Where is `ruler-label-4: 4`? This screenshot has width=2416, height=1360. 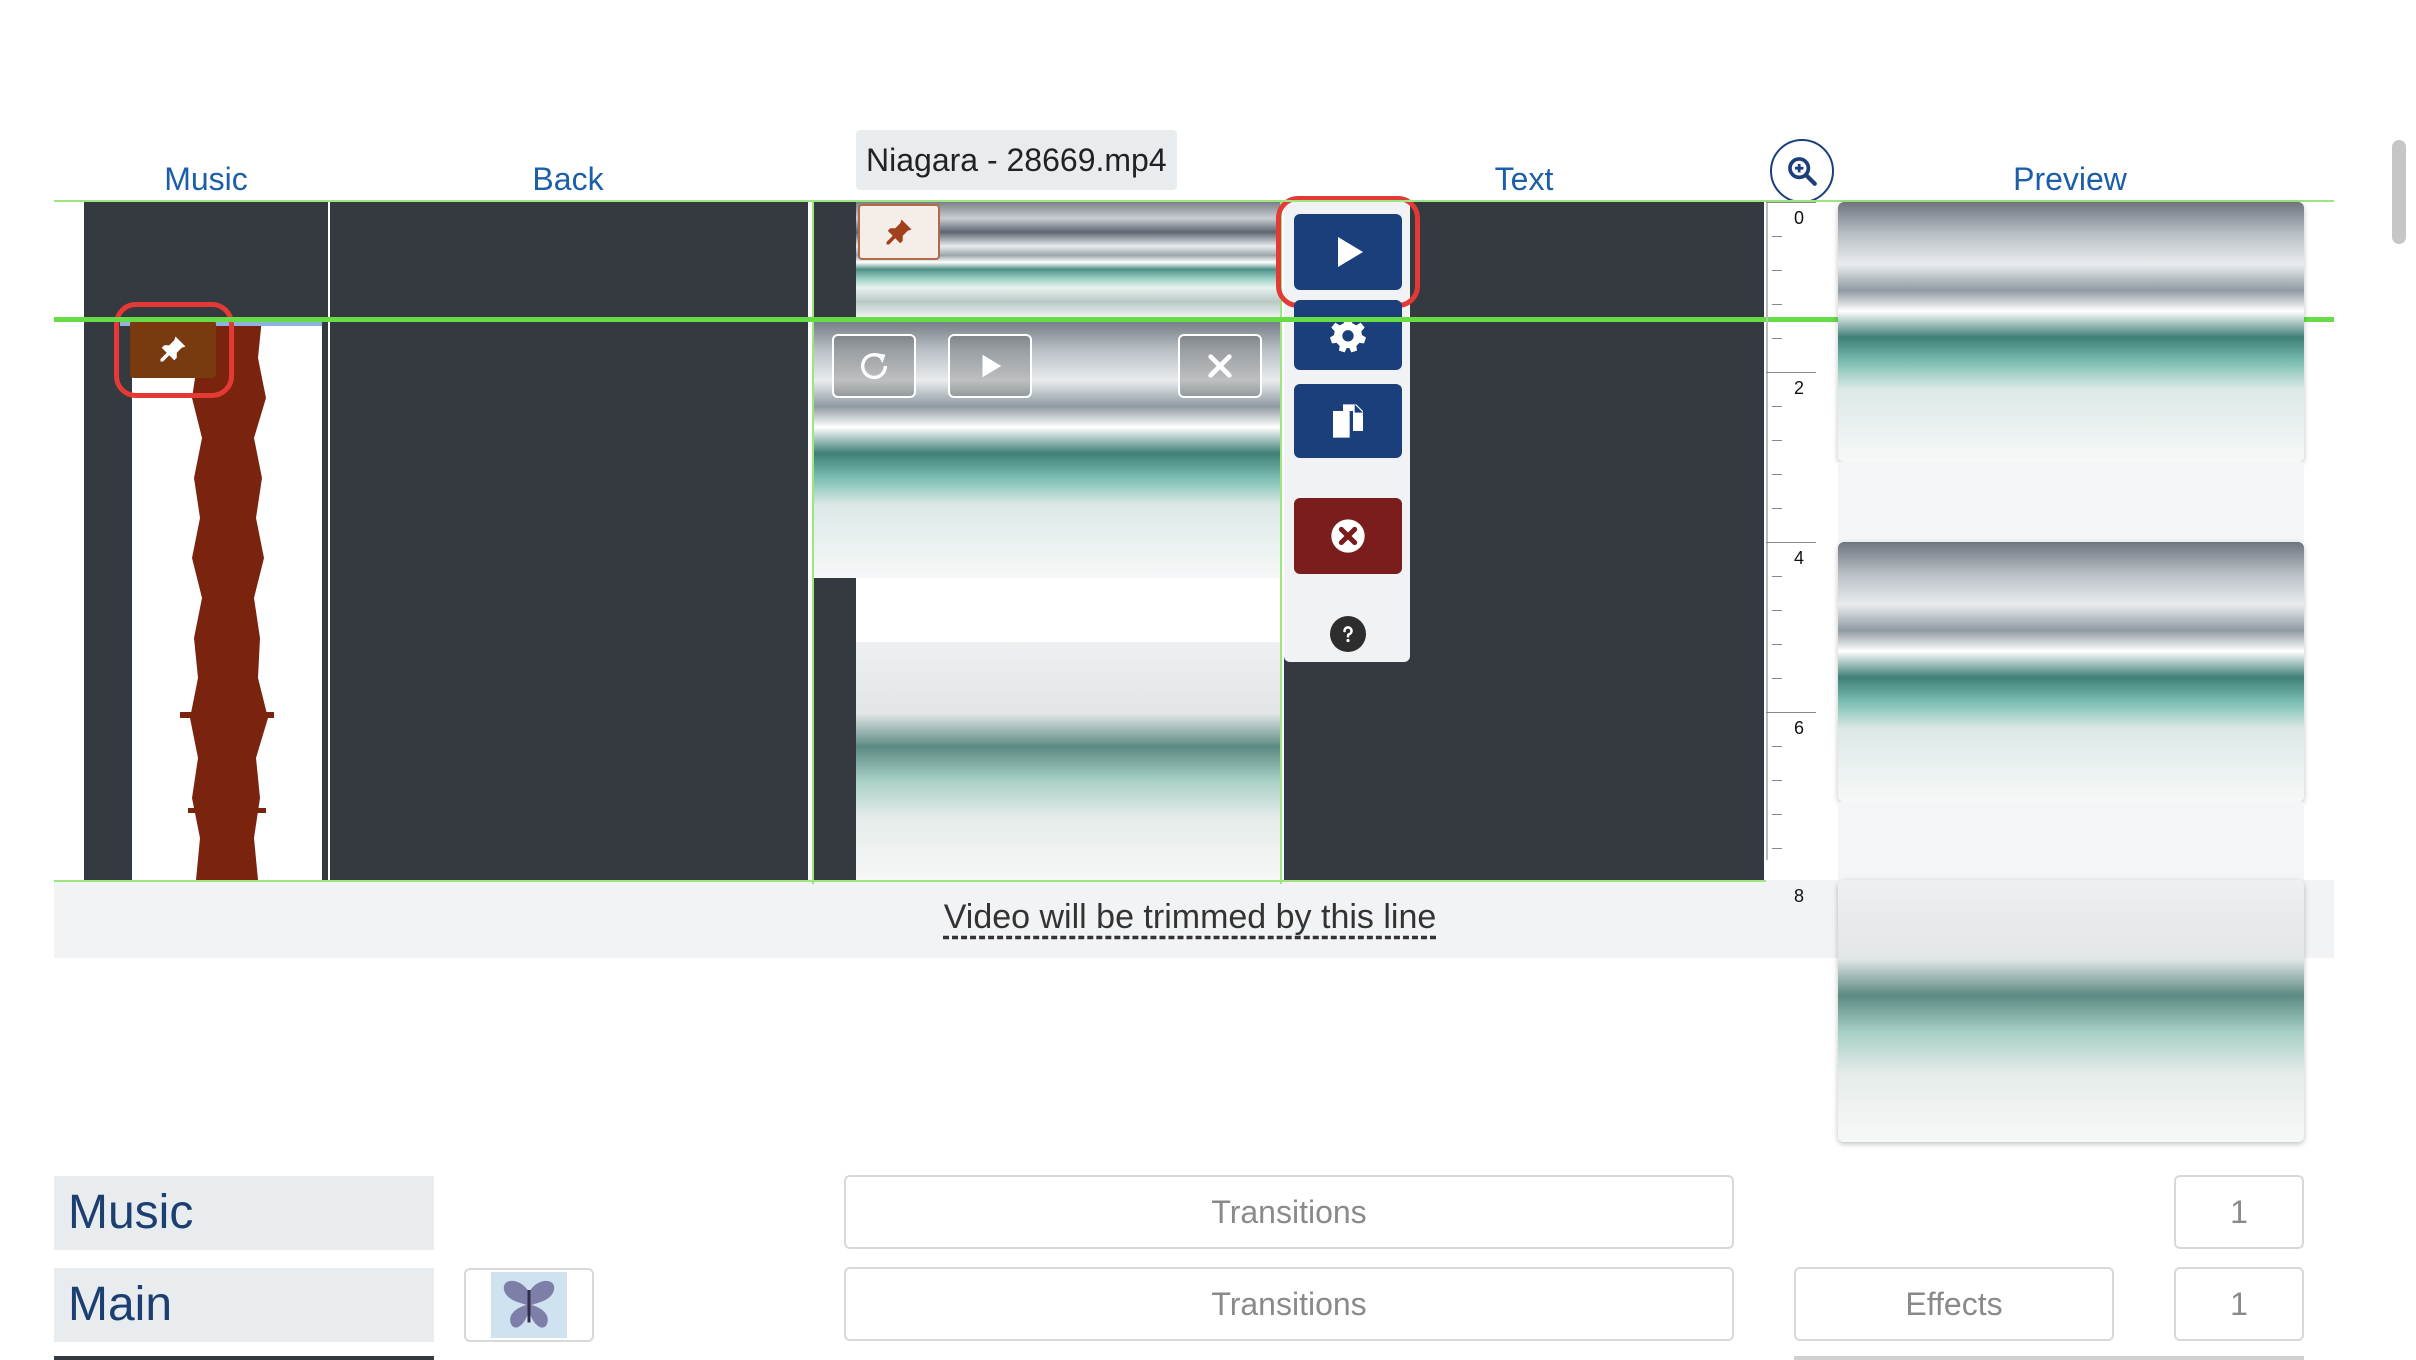
ruler-label-4: 4 is located at coordinates (1799, 558).